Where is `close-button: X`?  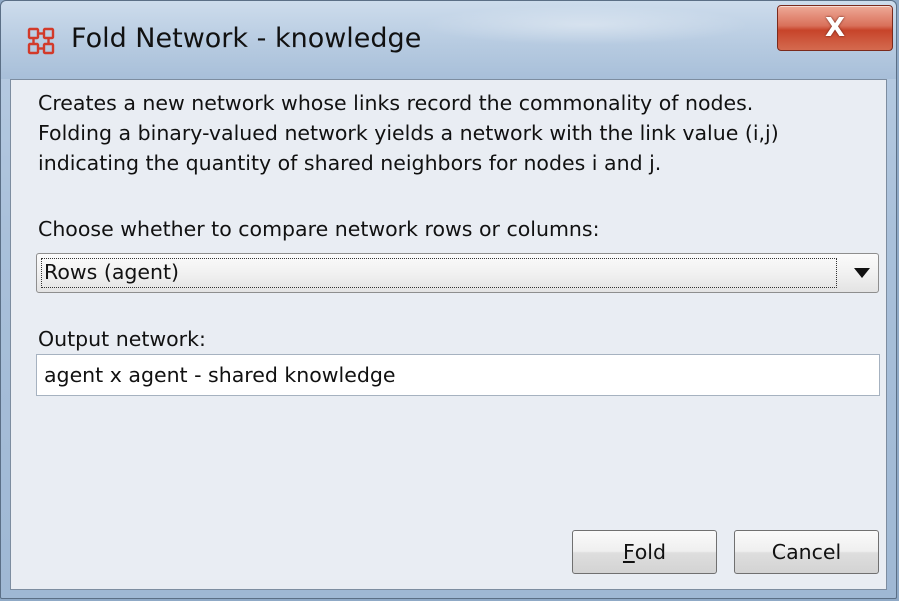 close-button: X is located at coordinates (835, 28).